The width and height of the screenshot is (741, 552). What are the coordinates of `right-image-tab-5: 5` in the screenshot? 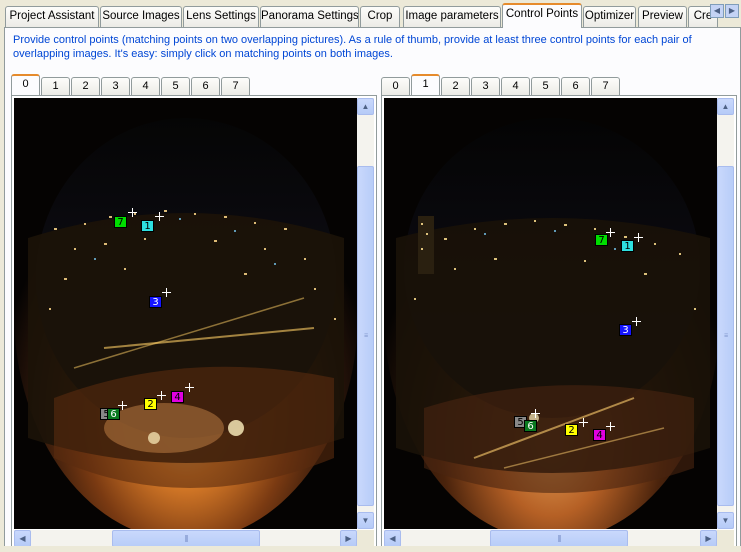 It's located at (545, 86).